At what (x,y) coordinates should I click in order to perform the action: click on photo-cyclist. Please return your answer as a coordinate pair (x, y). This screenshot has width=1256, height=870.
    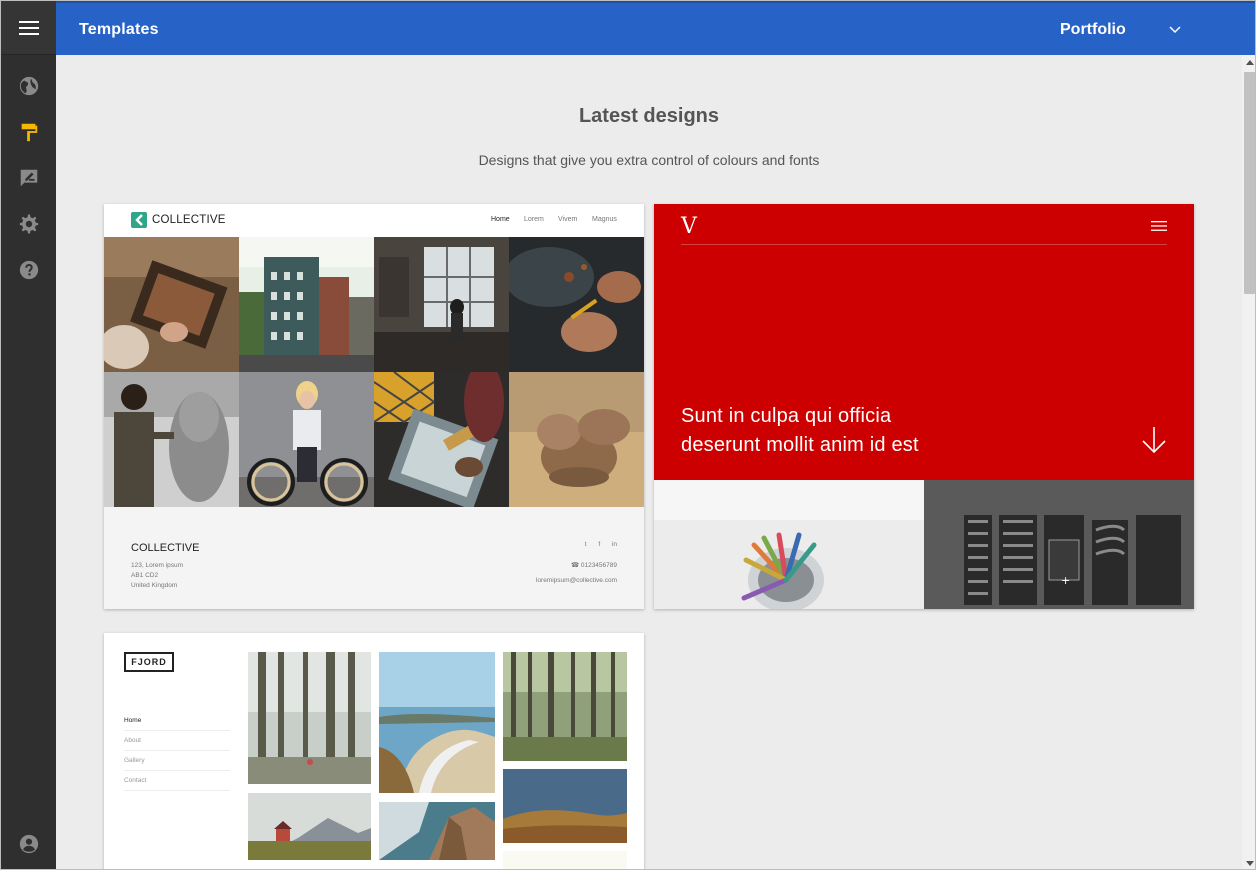
    Looking at the image, I should click on (306, 439).